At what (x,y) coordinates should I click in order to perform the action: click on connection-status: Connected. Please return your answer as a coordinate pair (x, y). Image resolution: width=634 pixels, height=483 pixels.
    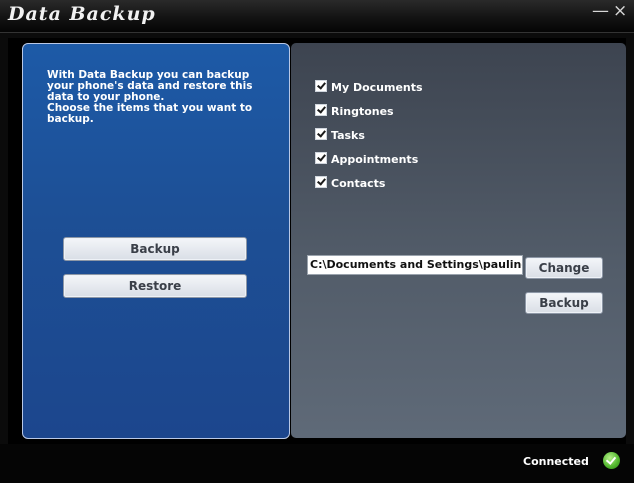
    Looking at the image, I should click on (556, 461).